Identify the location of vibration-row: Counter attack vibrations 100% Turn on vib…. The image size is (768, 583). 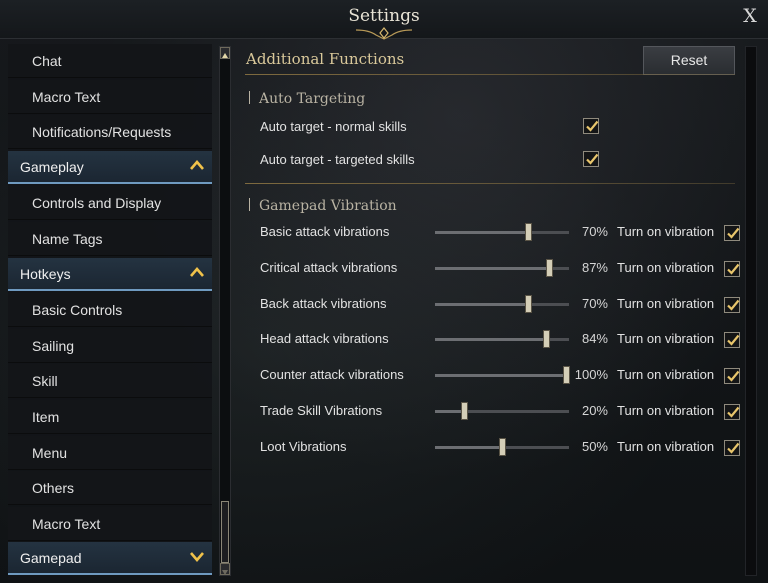
(489, 376).